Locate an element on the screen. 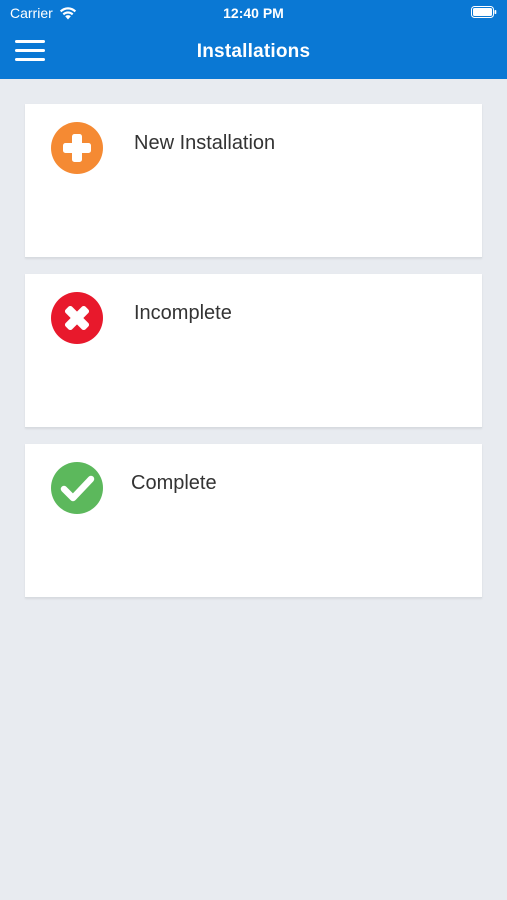 The image size is (507, 900). nav-bar: Installations is located at coordinates (253, 53).